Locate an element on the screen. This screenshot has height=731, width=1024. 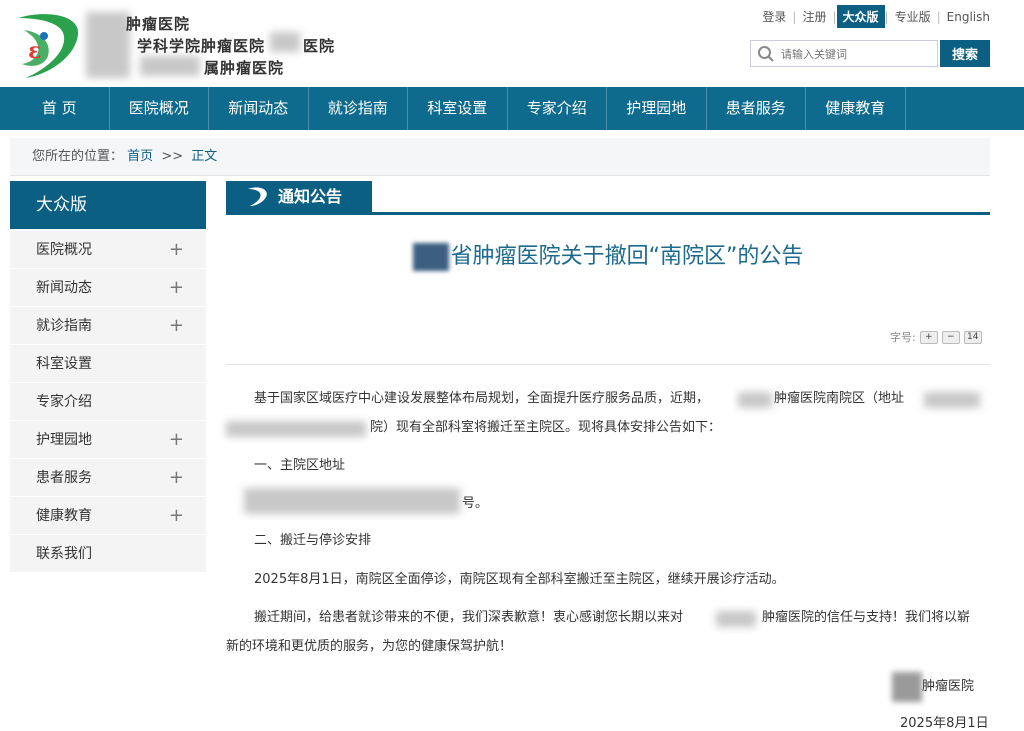
notice-logo-icon is located at coordinates (257, 196).